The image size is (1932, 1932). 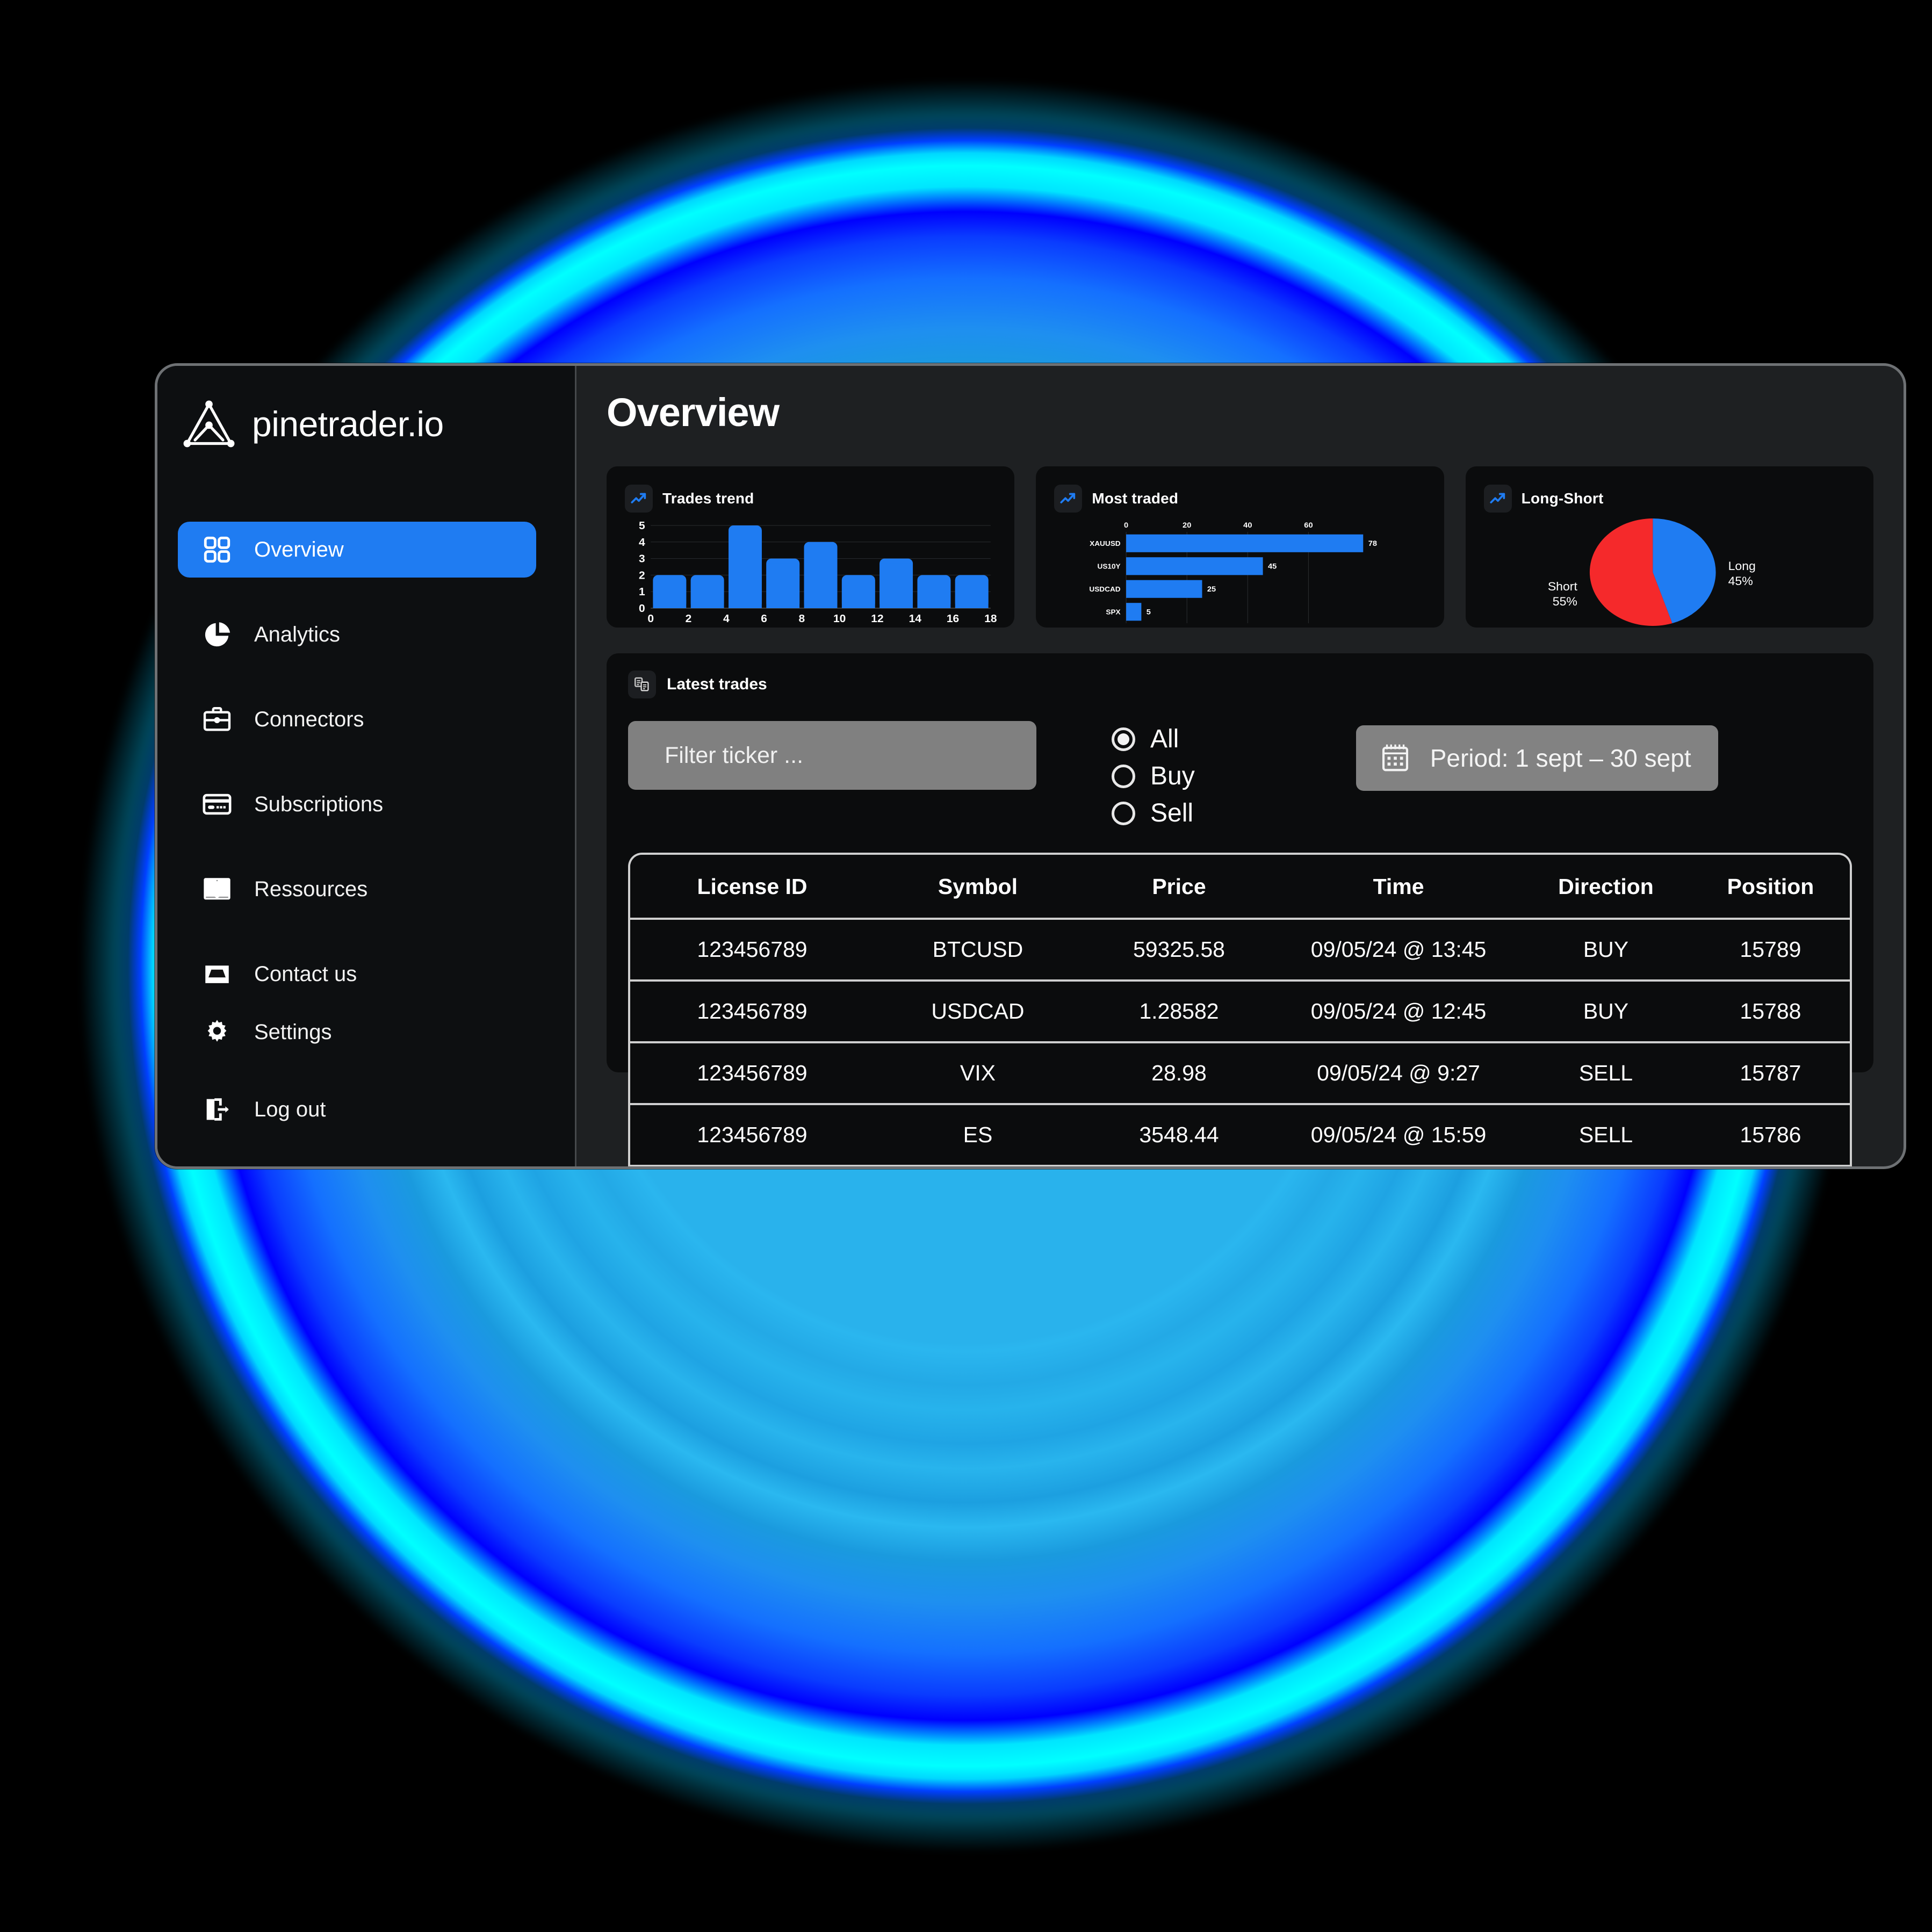 What do you see at coordinates (1179, 1073) in the screenshot?
I see `cell-price: 28.98` at bounding box center [1179, 1073].